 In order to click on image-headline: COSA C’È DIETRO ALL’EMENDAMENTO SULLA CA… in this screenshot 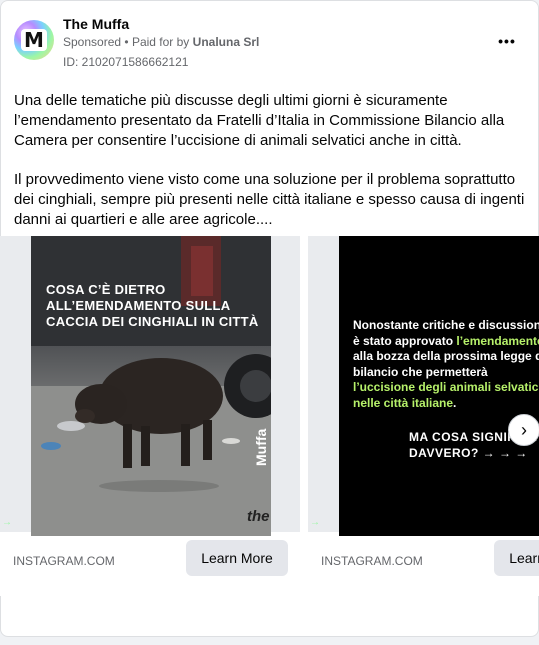, I will do `click(152, 305)`.